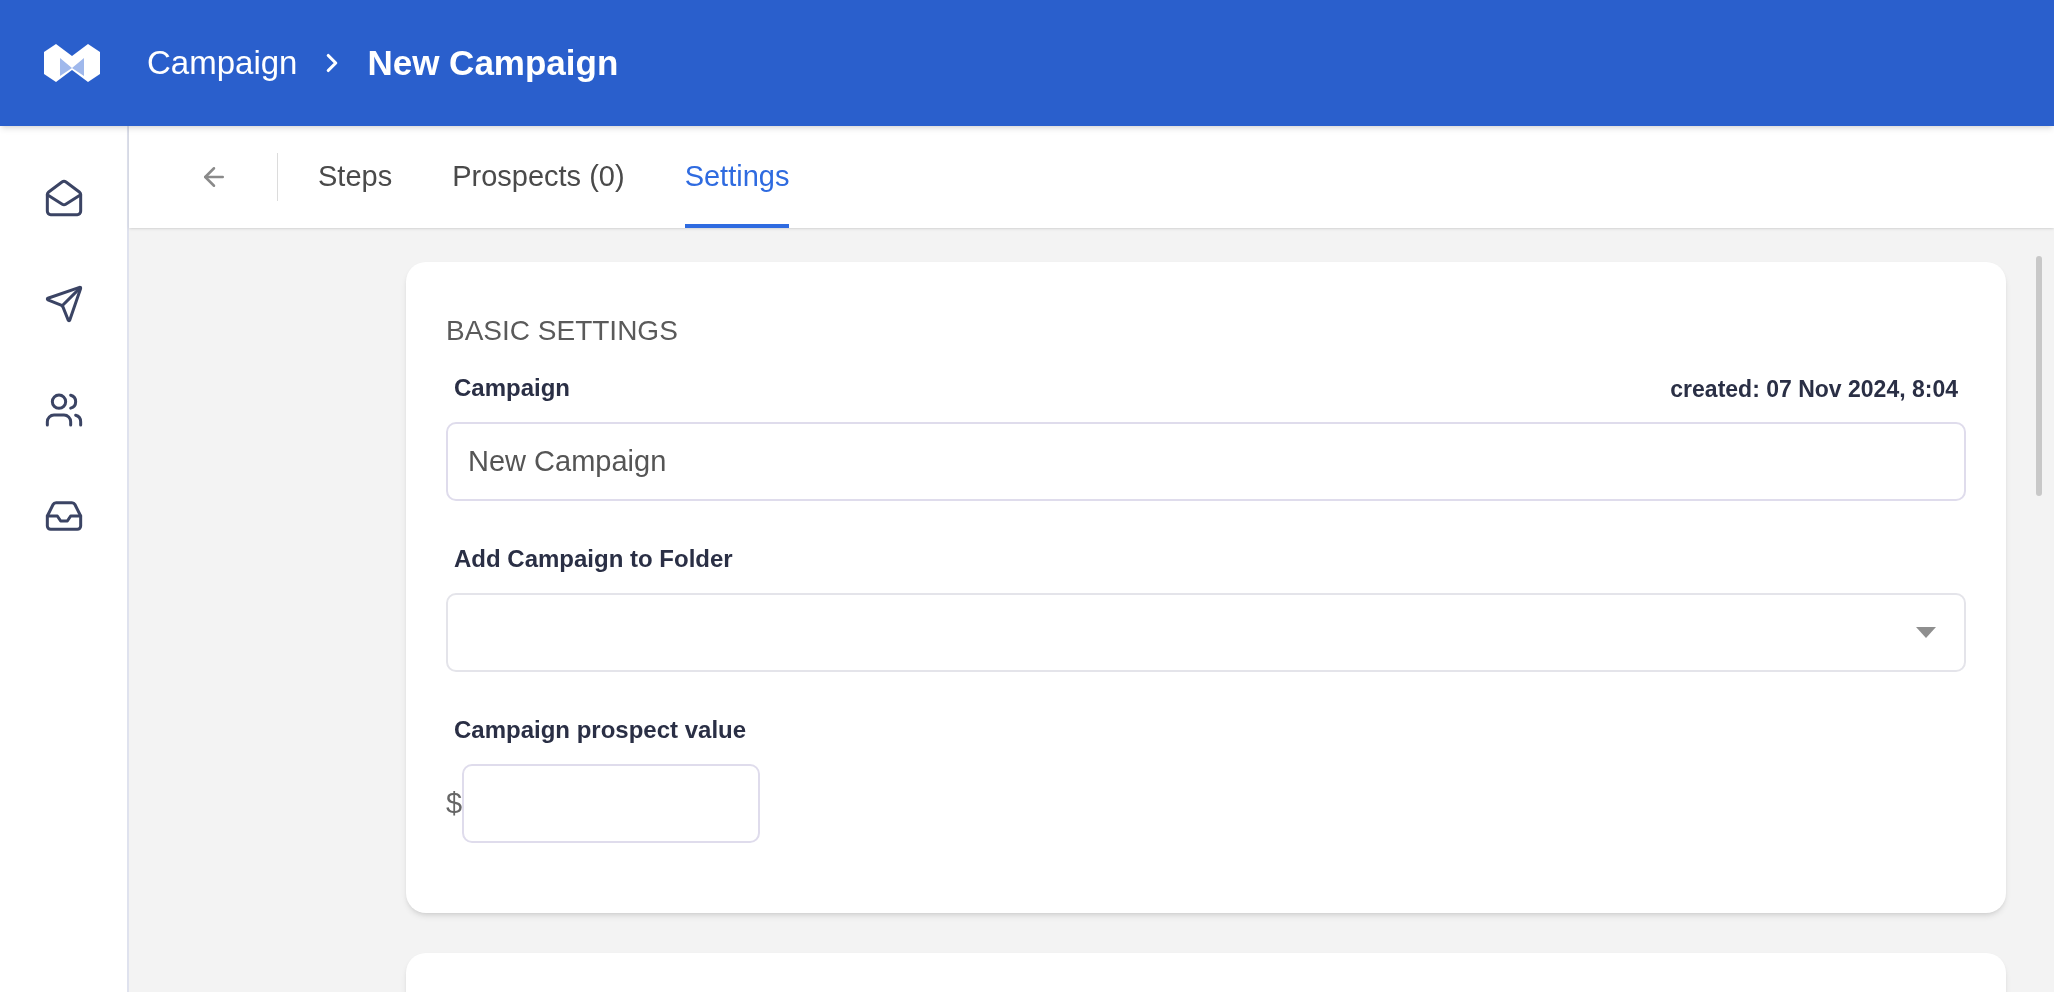 The width and height of the screenshot is (2054, 992). What do you see at coordinates (538, 177) in the screenshot?
I see `tab: Prospects (0)` at bounding box center [538, 177].